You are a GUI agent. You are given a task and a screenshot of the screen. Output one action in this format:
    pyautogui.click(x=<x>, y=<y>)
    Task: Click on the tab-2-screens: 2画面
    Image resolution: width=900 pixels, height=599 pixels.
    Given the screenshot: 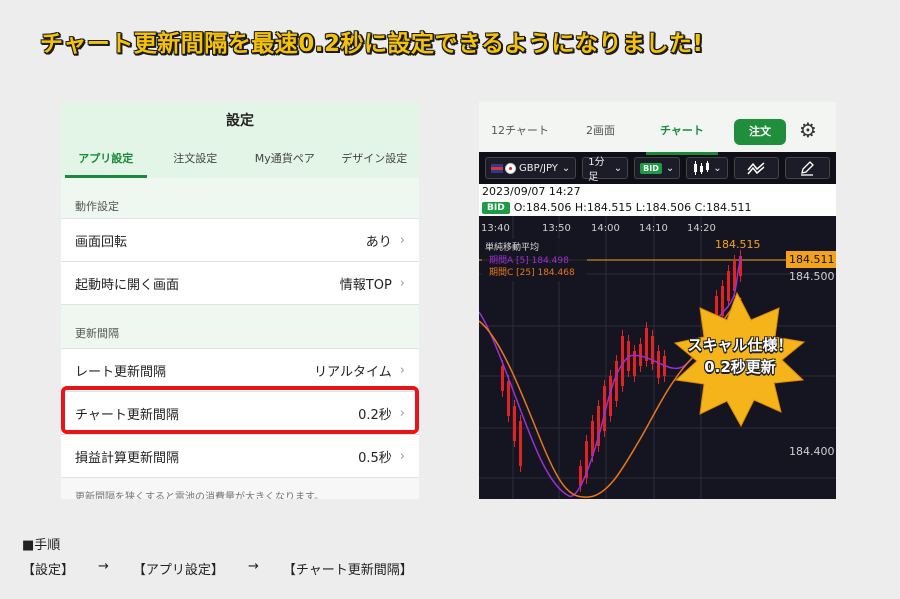 What is the action you would take?
    pyautogui.click(x=600, y=130)
    